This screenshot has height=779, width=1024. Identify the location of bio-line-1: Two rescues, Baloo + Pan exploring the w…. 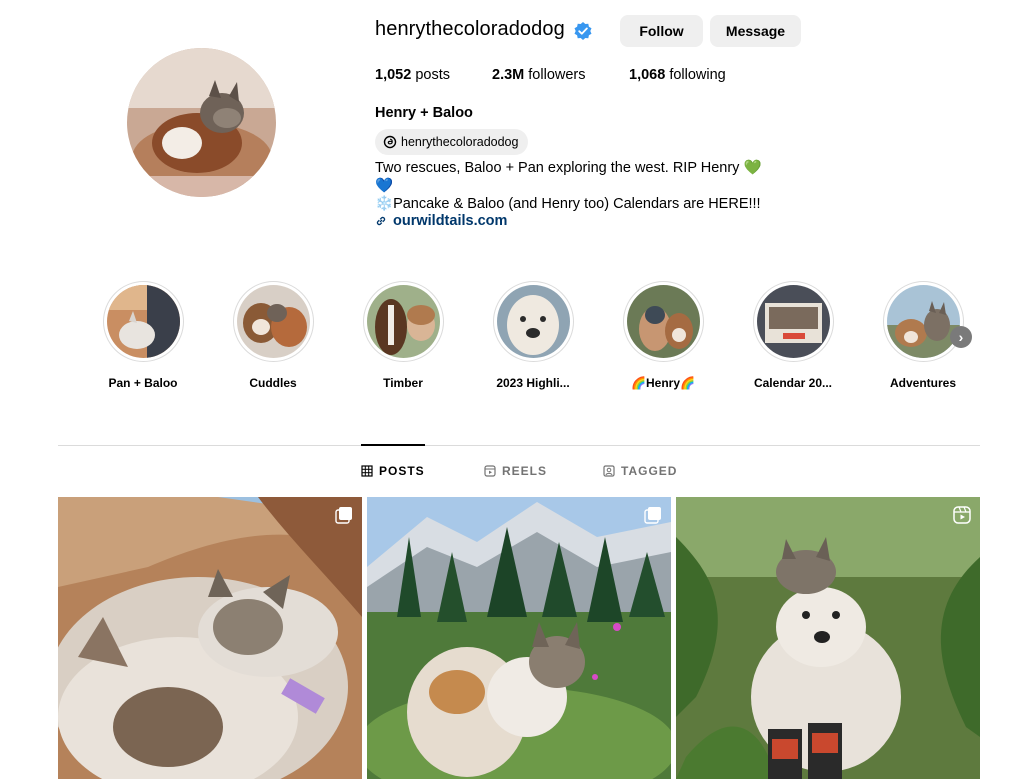
(568, 168).